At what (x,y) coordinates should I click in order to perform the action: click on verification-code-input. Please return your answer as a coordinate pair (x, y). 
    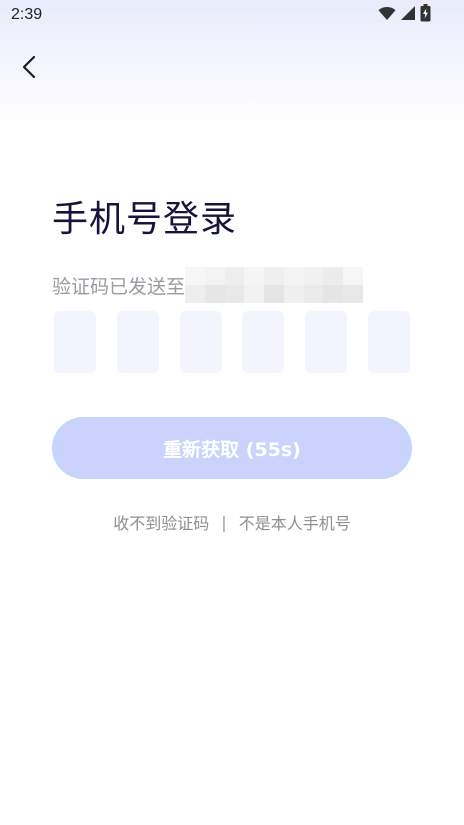
    Looking at the image, I should click on (232, 342).